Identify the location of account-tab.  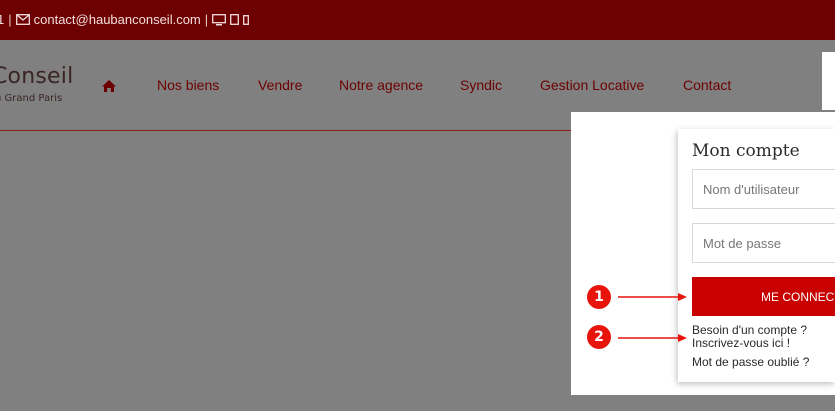
(828, 81).